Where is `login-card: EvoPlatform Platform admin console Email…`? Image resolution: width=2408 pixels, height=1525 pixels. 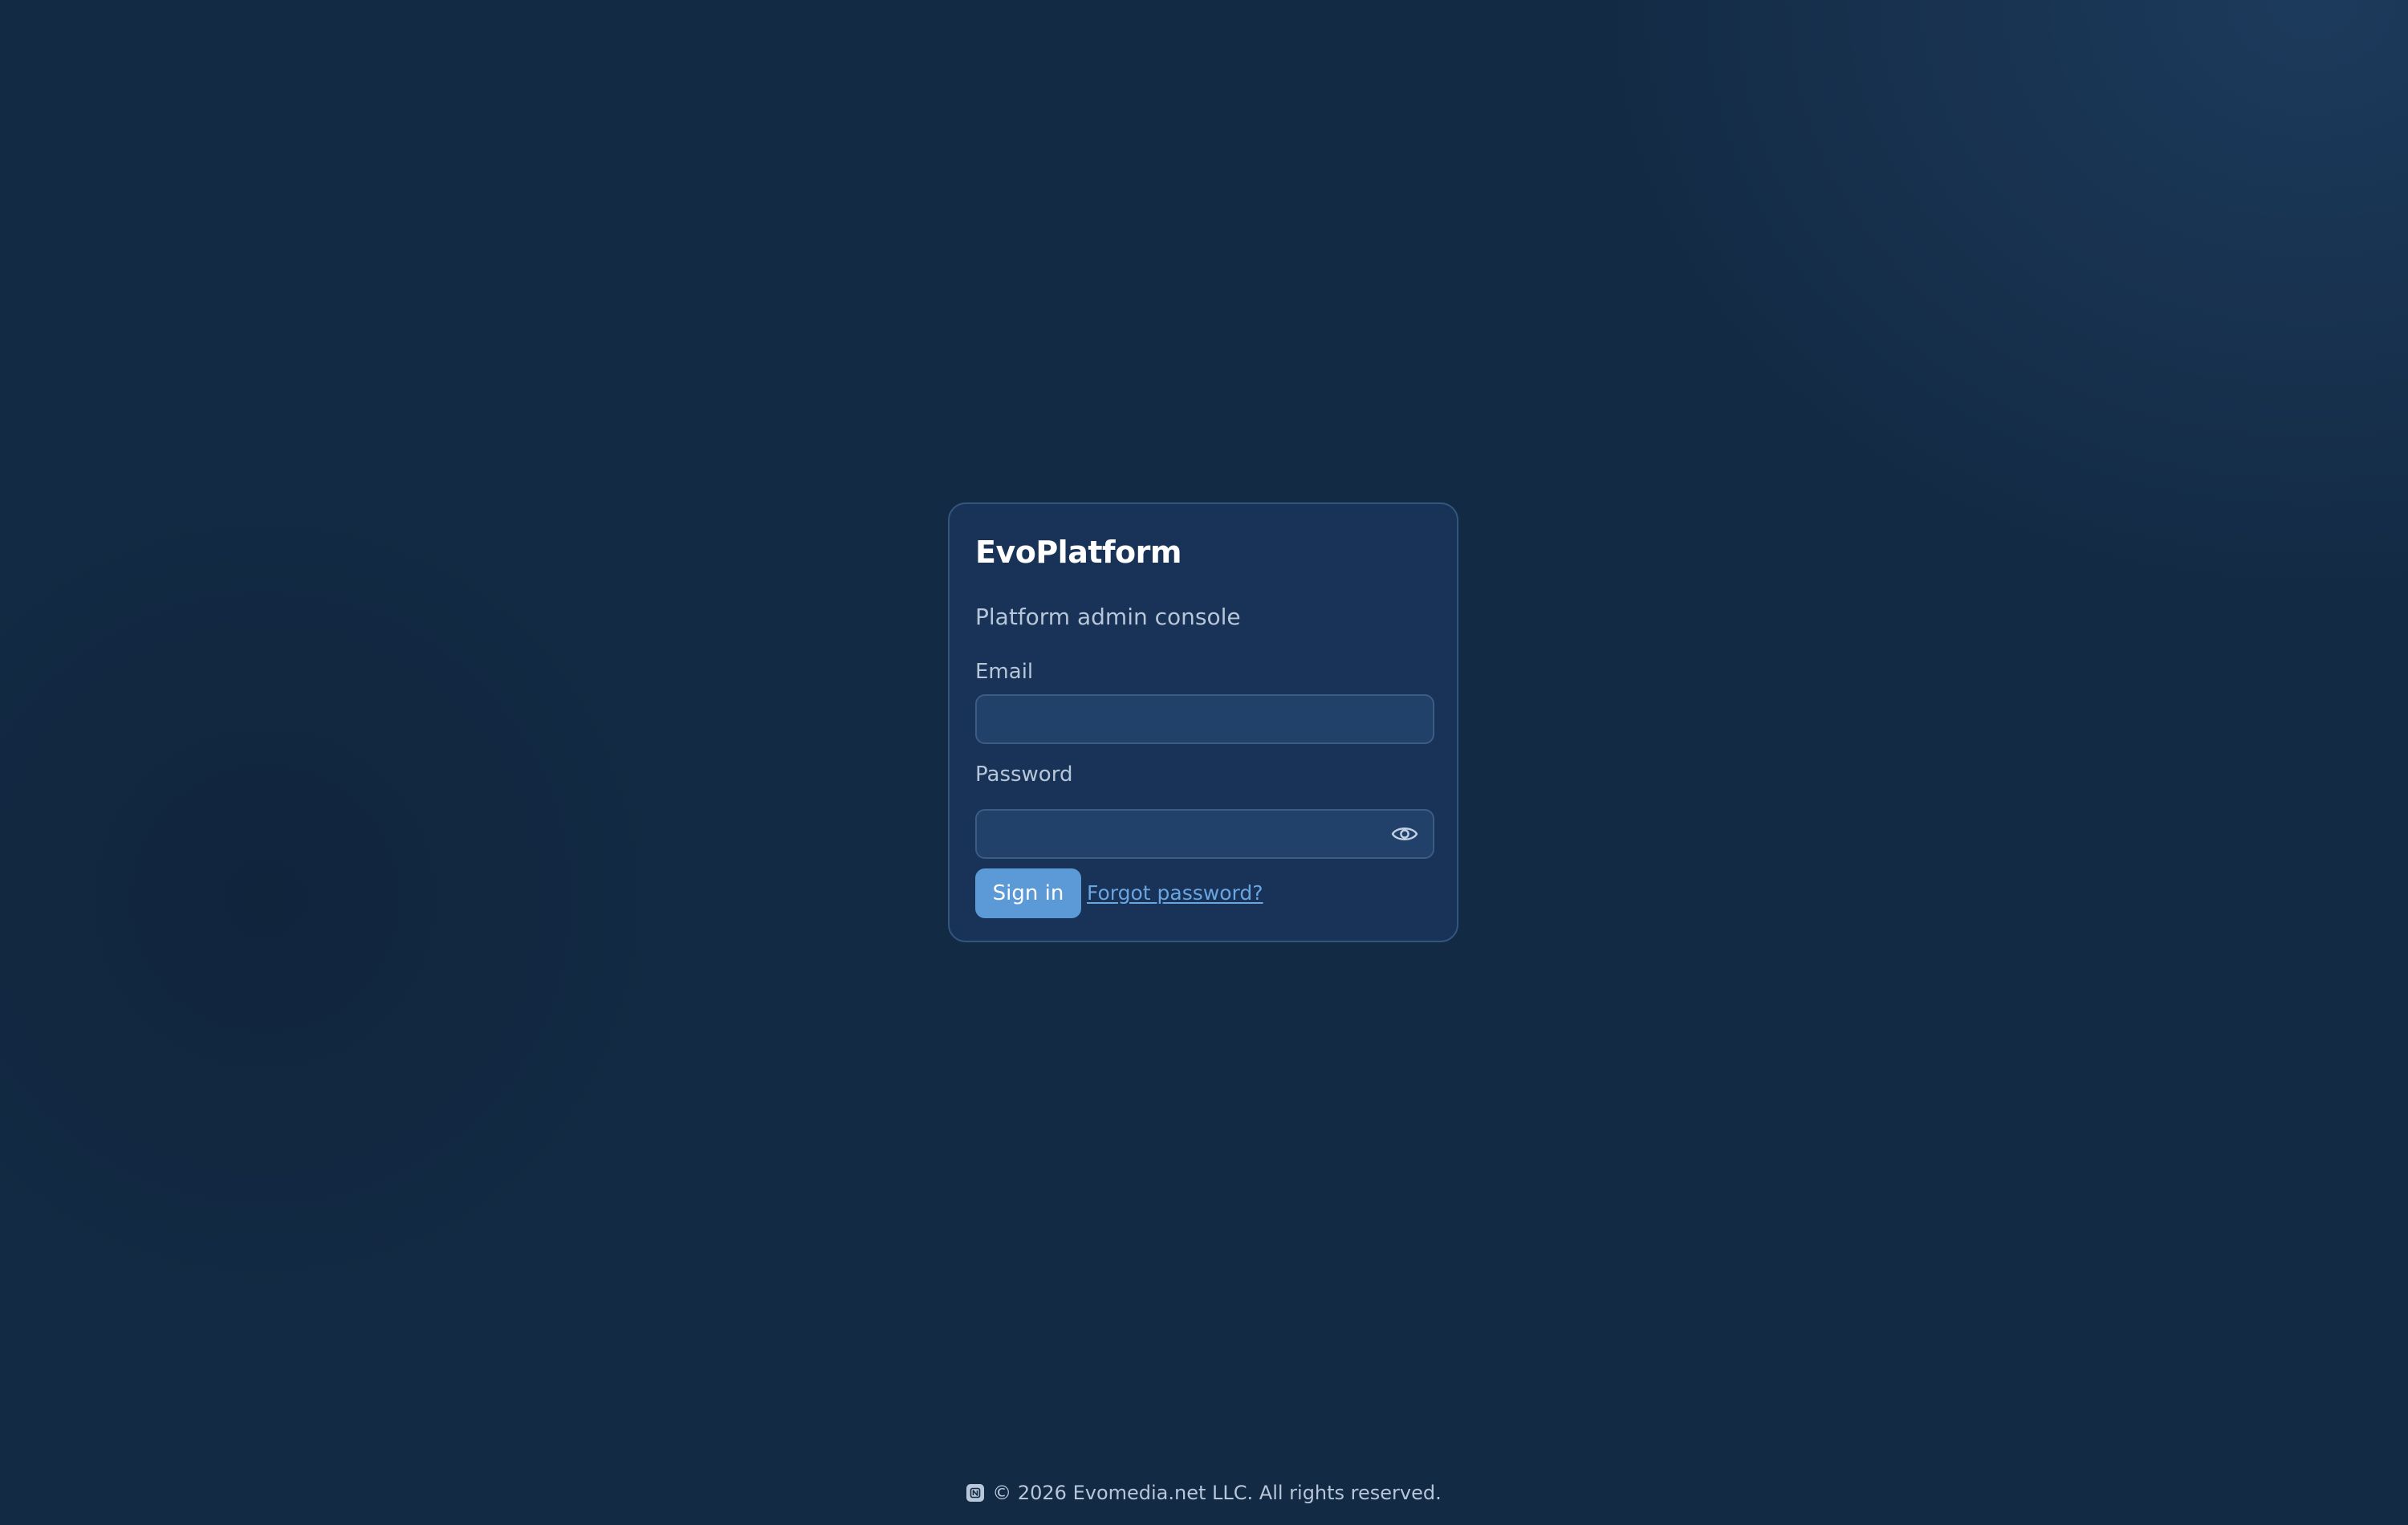 login-card: EvoPlatform Platform admin console Email… is located at coordinates (1203, 722).